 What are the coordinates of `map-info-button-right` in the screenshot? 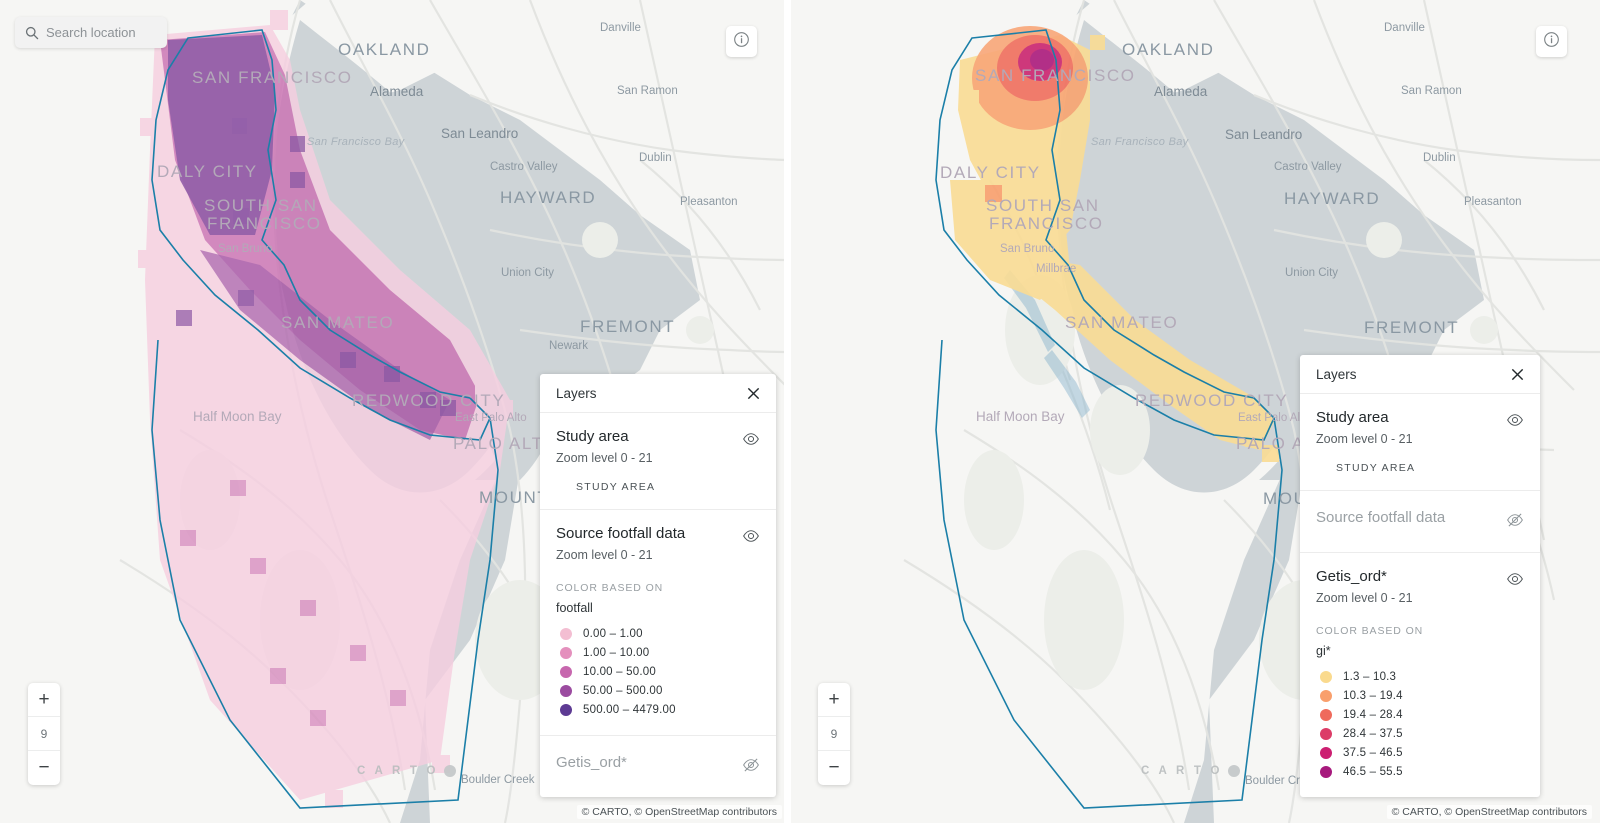 It's located at (1551, 41).